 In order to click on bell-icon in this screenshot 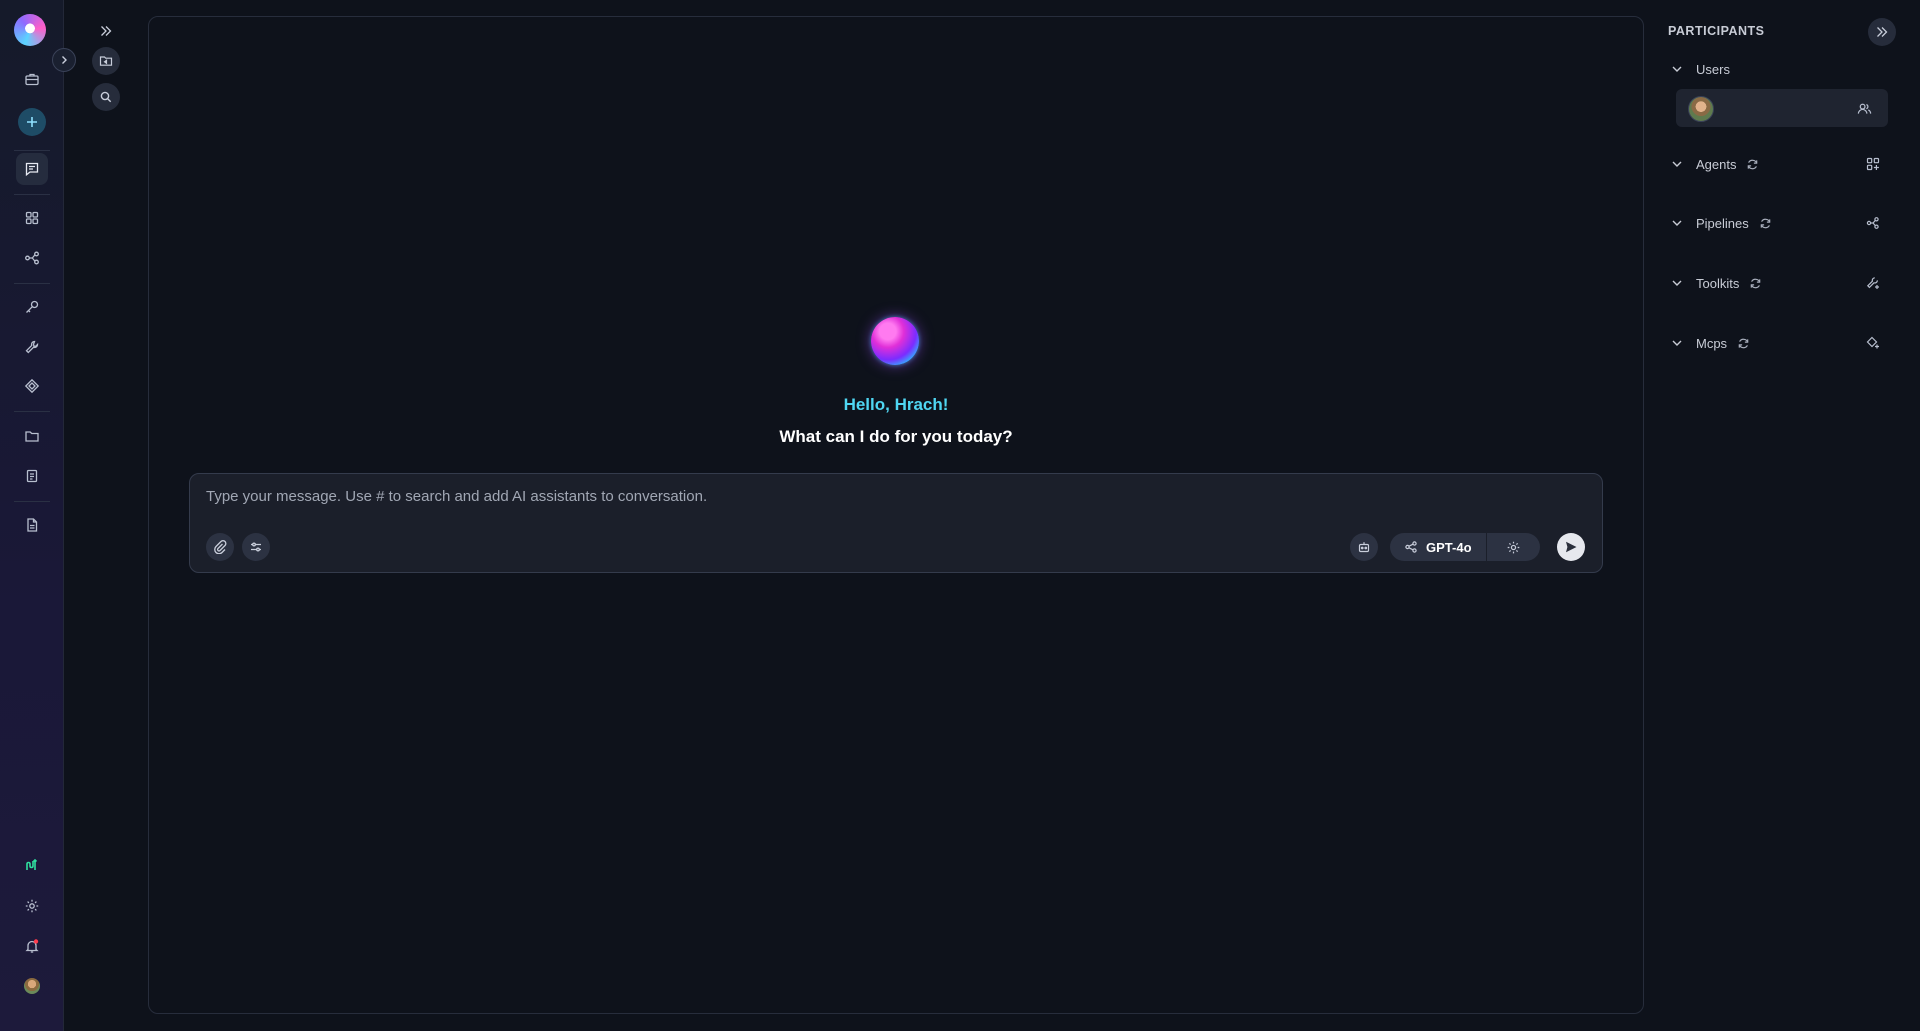, I will do `click(32, 946)`.